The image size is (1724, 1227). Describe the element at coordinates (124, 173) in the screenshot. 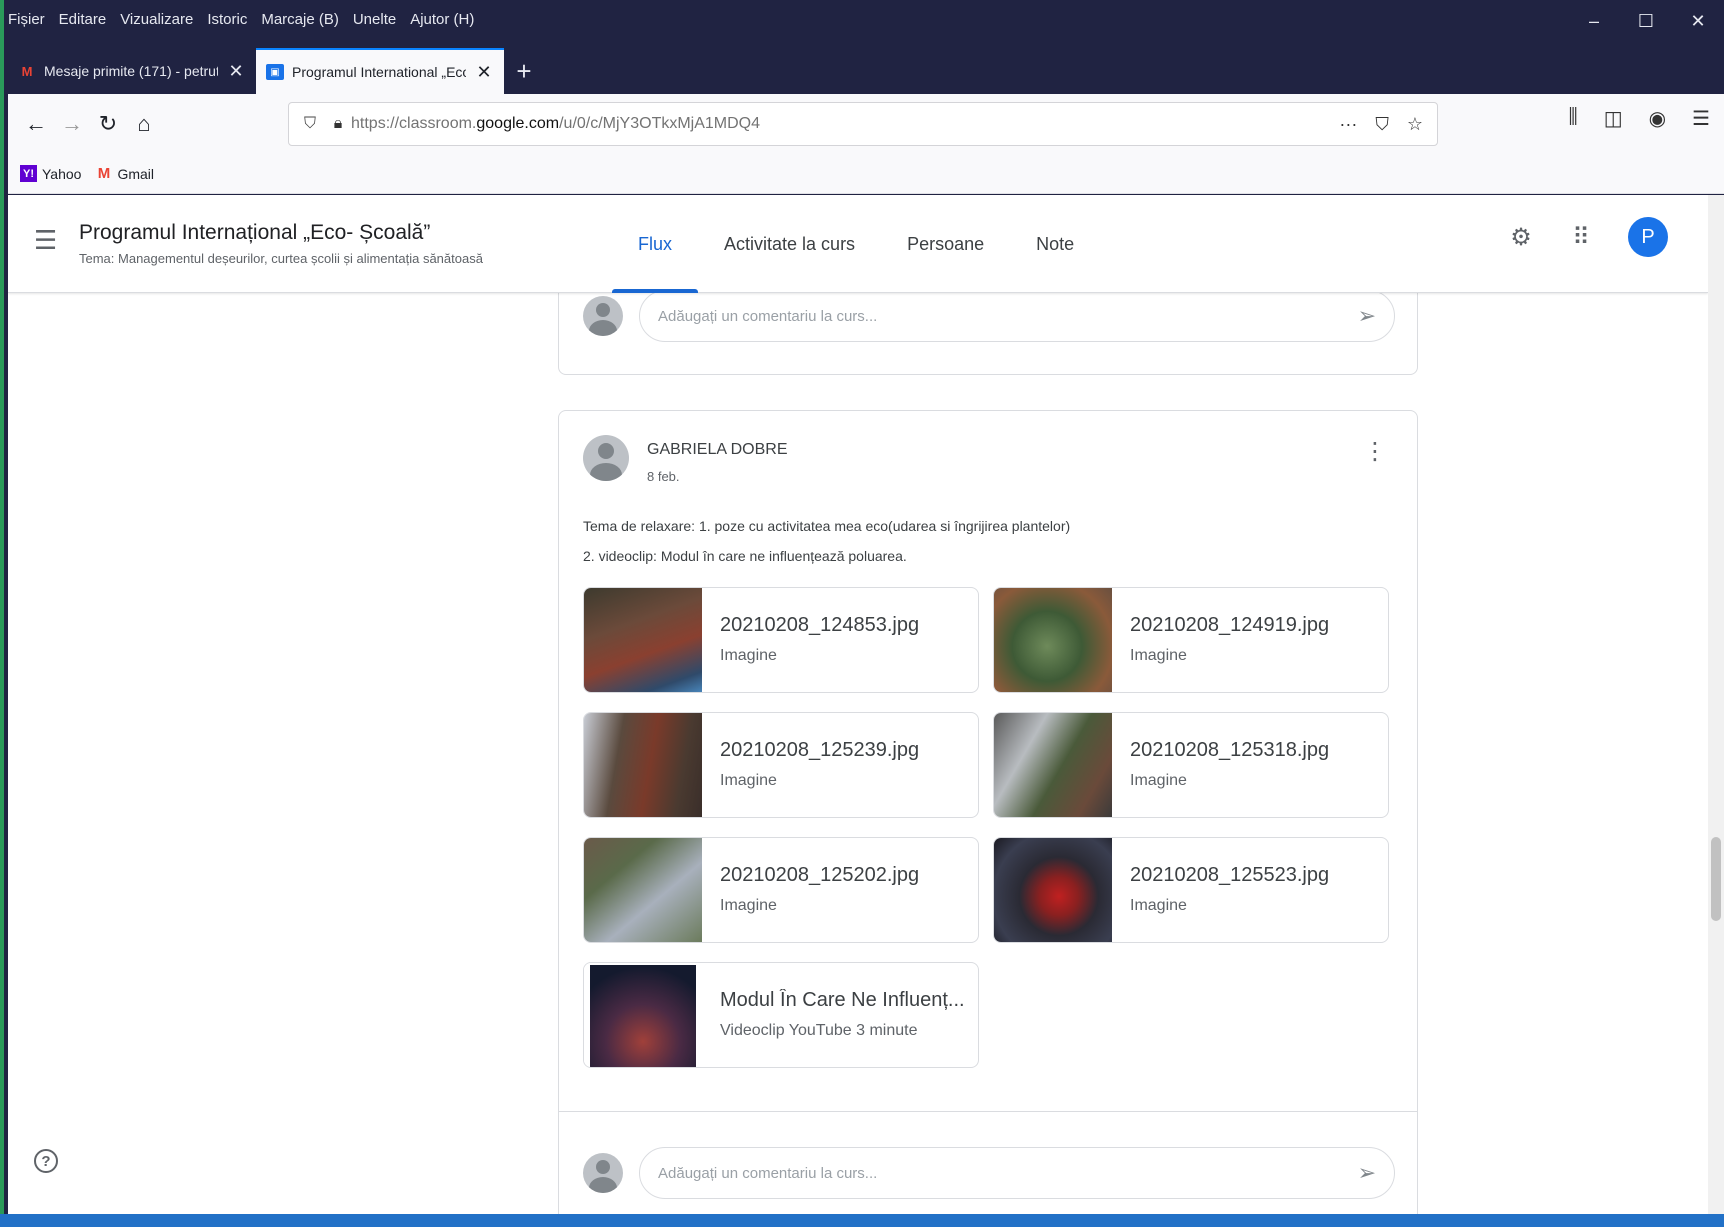

I see `bookmark-gmail: M Gmail` at that location.